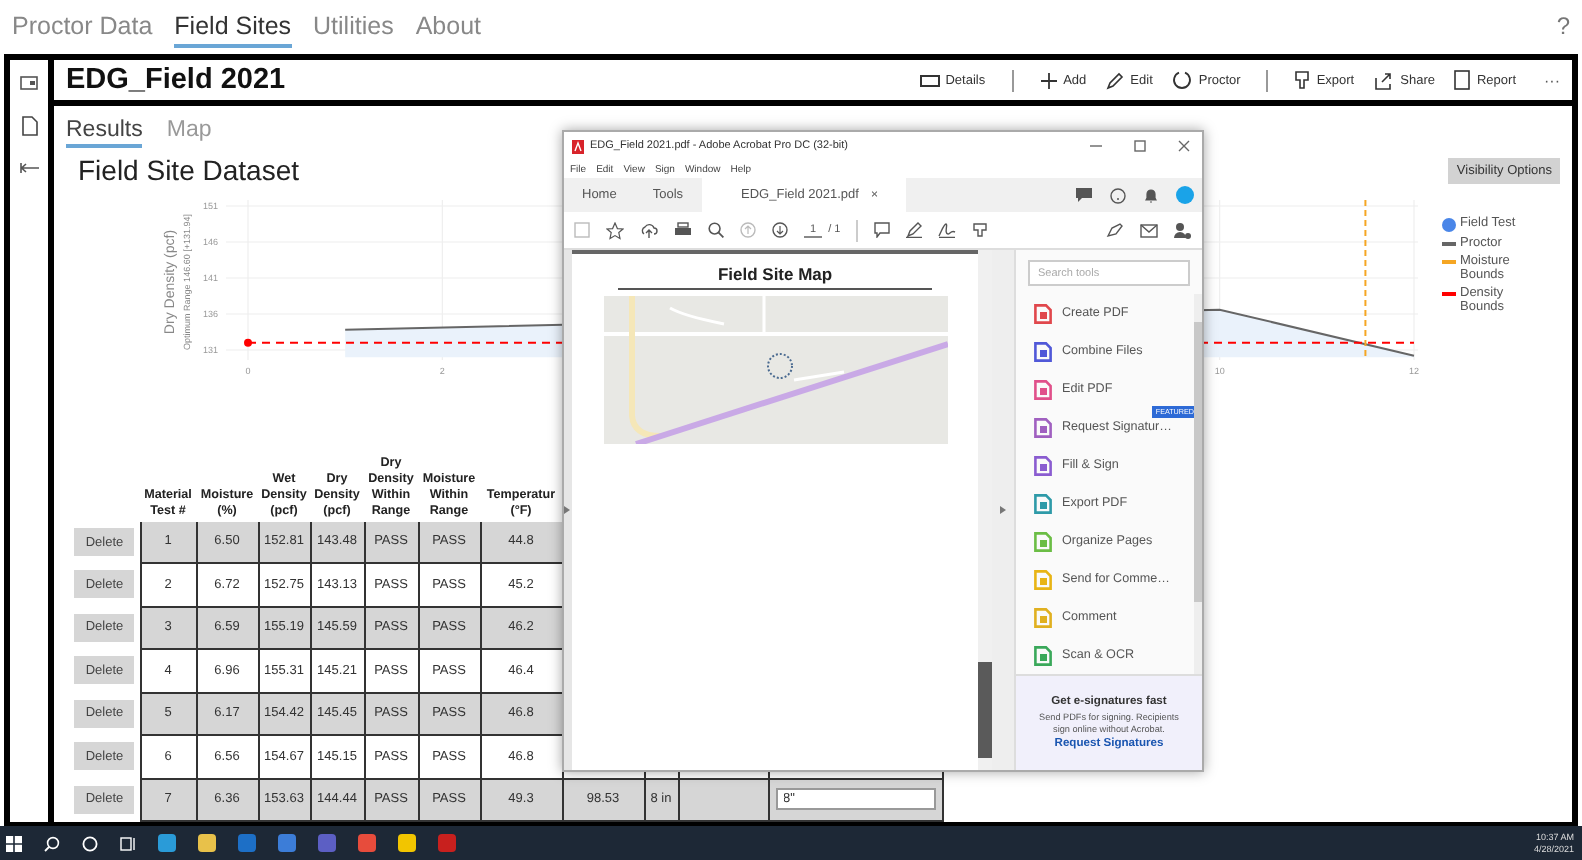  Describe the element at coordinates (1048, 80) in the screenshot. I see `plus-icon` at that location.